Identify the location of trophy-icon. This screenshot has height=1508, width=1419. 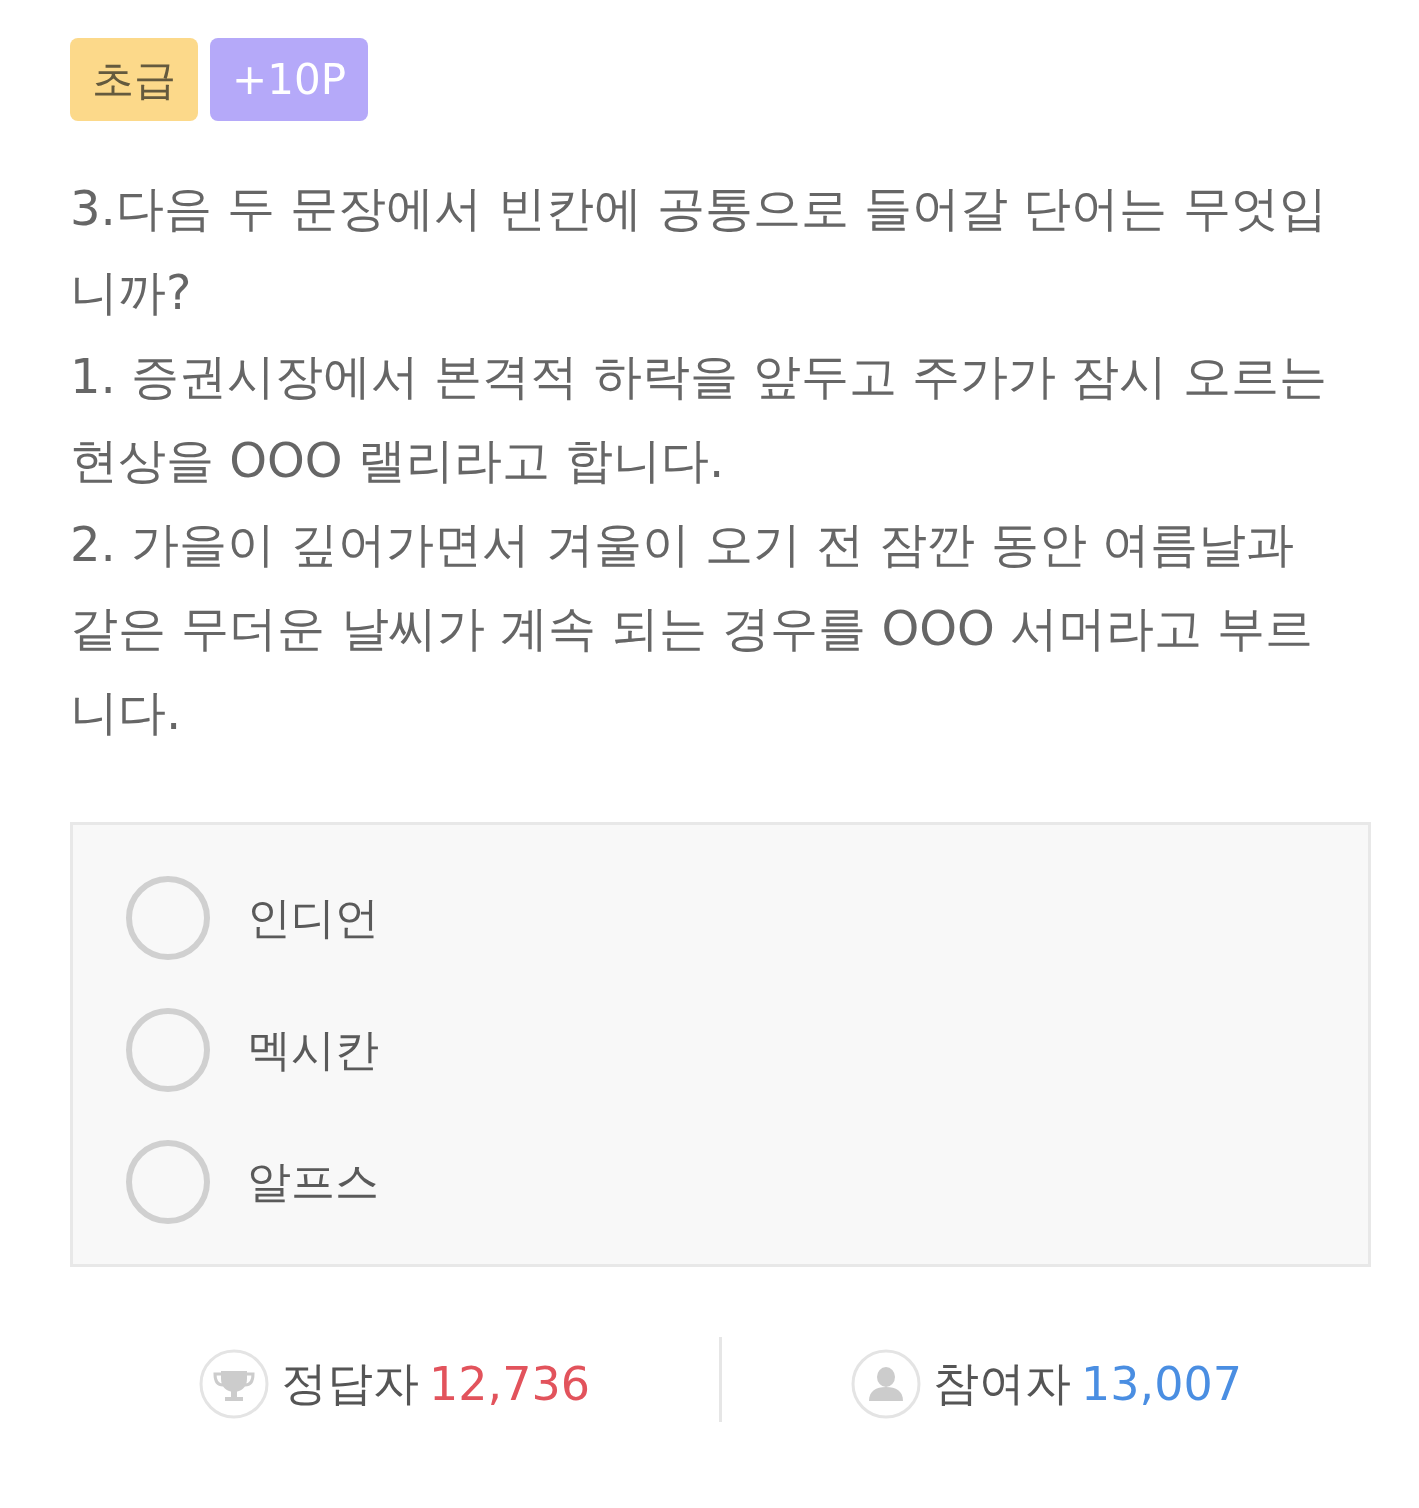
(234, 1383).